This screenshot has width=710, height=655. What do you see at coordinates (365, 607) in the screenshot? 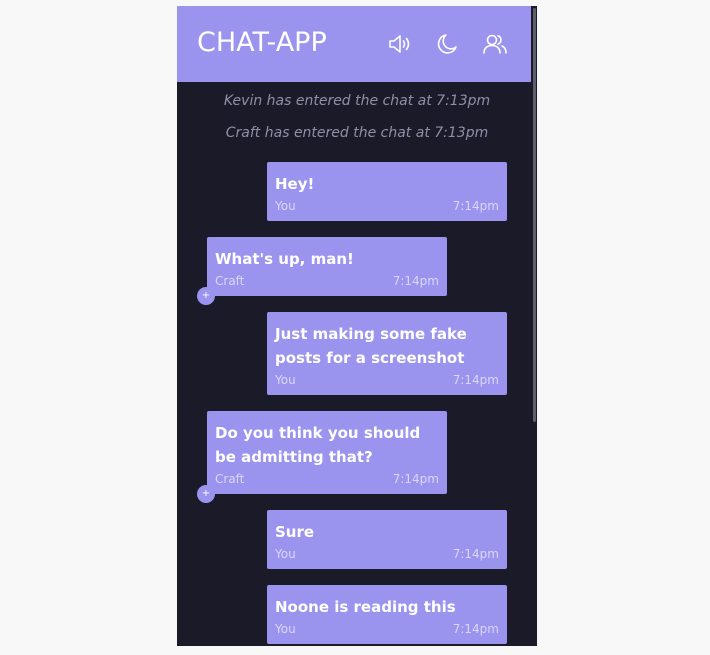
I see `message-text: Noone is reading this` at bounding box center [365, 607].